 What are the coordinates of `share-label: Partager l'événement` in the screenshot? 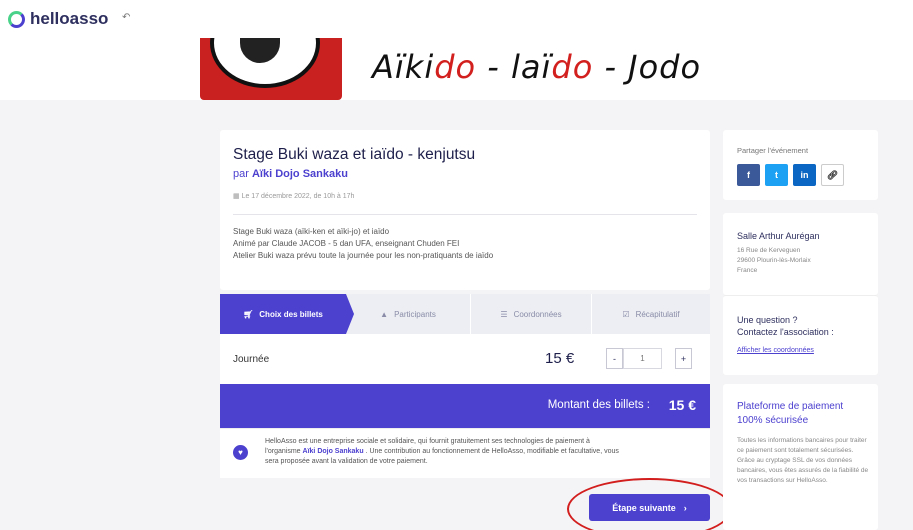 It's located at (773, 150).